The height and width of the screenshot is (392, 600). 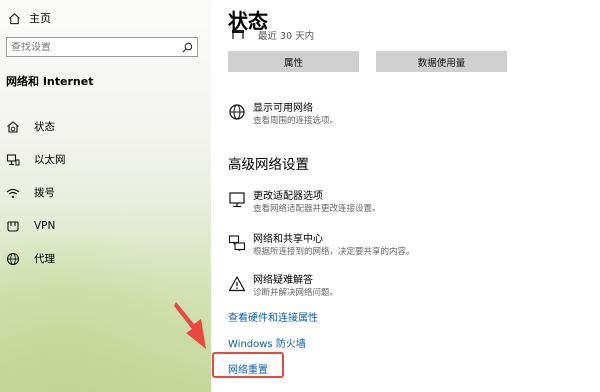 I want to click on sidebar-item-status: 状态, so click(x=105, y=126).